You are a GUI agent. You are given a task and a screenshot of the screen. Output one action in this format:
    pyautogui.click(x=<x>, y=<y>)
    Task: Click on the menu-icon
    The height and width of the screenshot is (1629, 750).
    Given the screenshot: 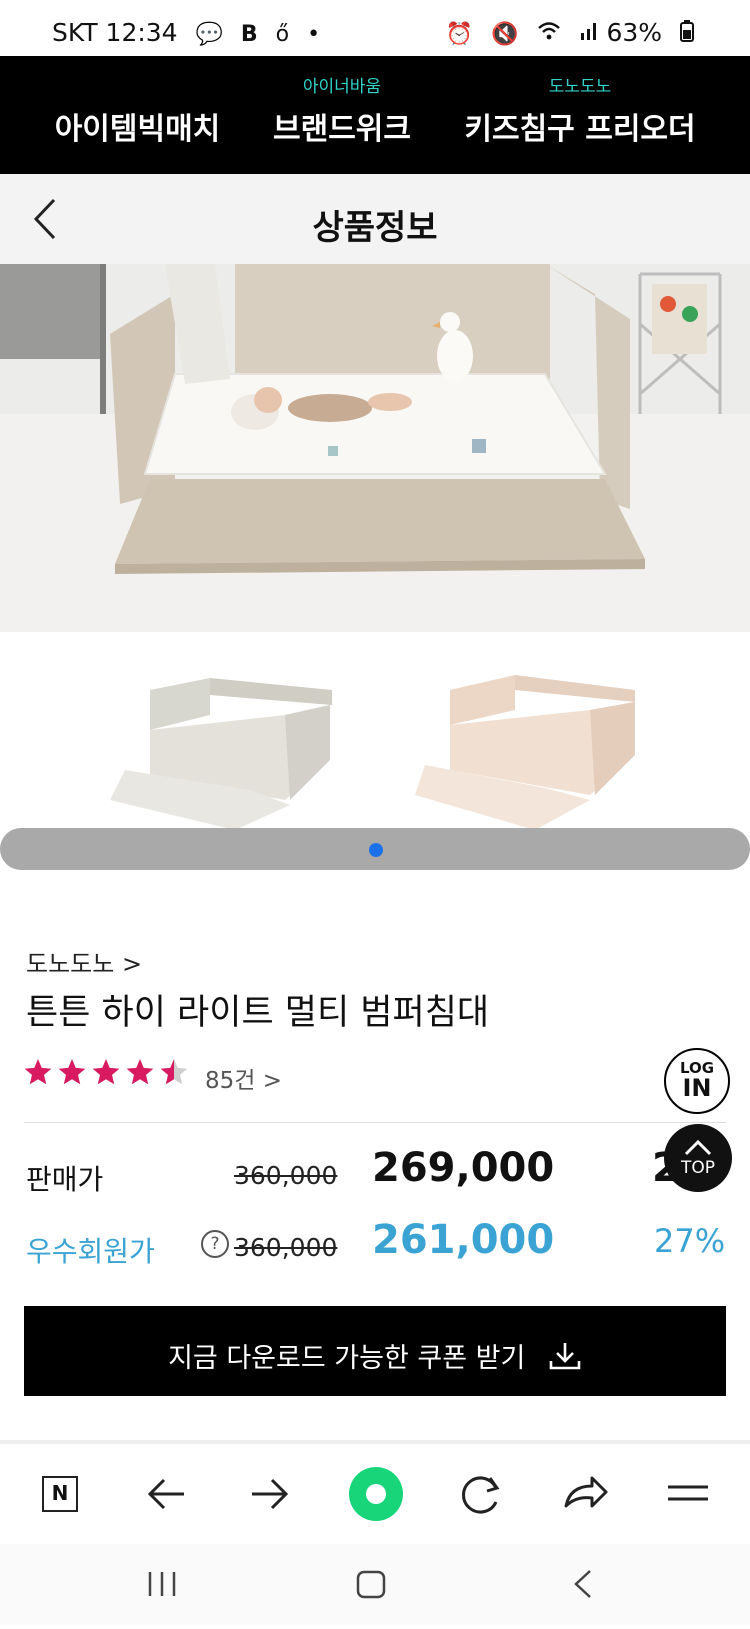 What is the action you would take?
    pyautogui.click(x=688, y=1493)
    